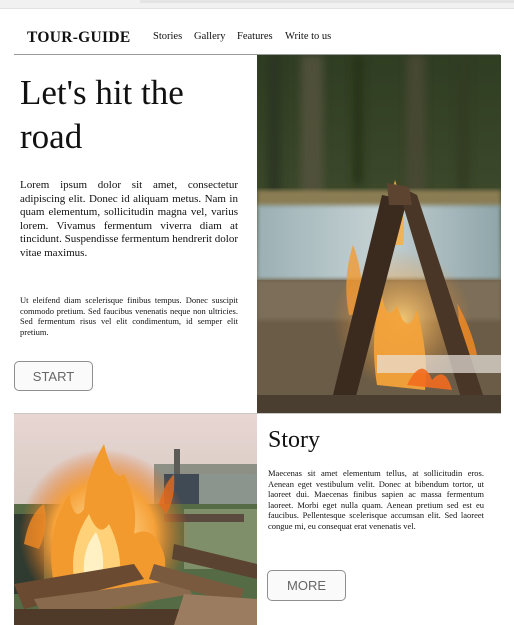 This screenshot has width=514, height=625. Describe the element at coordinates (167, 36) in the screenshot. I see `nav-link-stories: Stories` at that location.